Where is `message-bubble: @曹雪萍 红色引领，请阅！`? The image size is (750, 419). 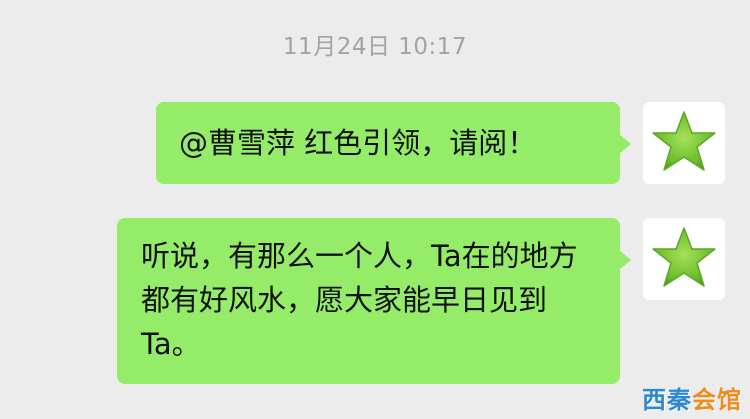 message-bubble: @曹雪萍 红色引领，请阅！ is located at coordinates (393, 143).